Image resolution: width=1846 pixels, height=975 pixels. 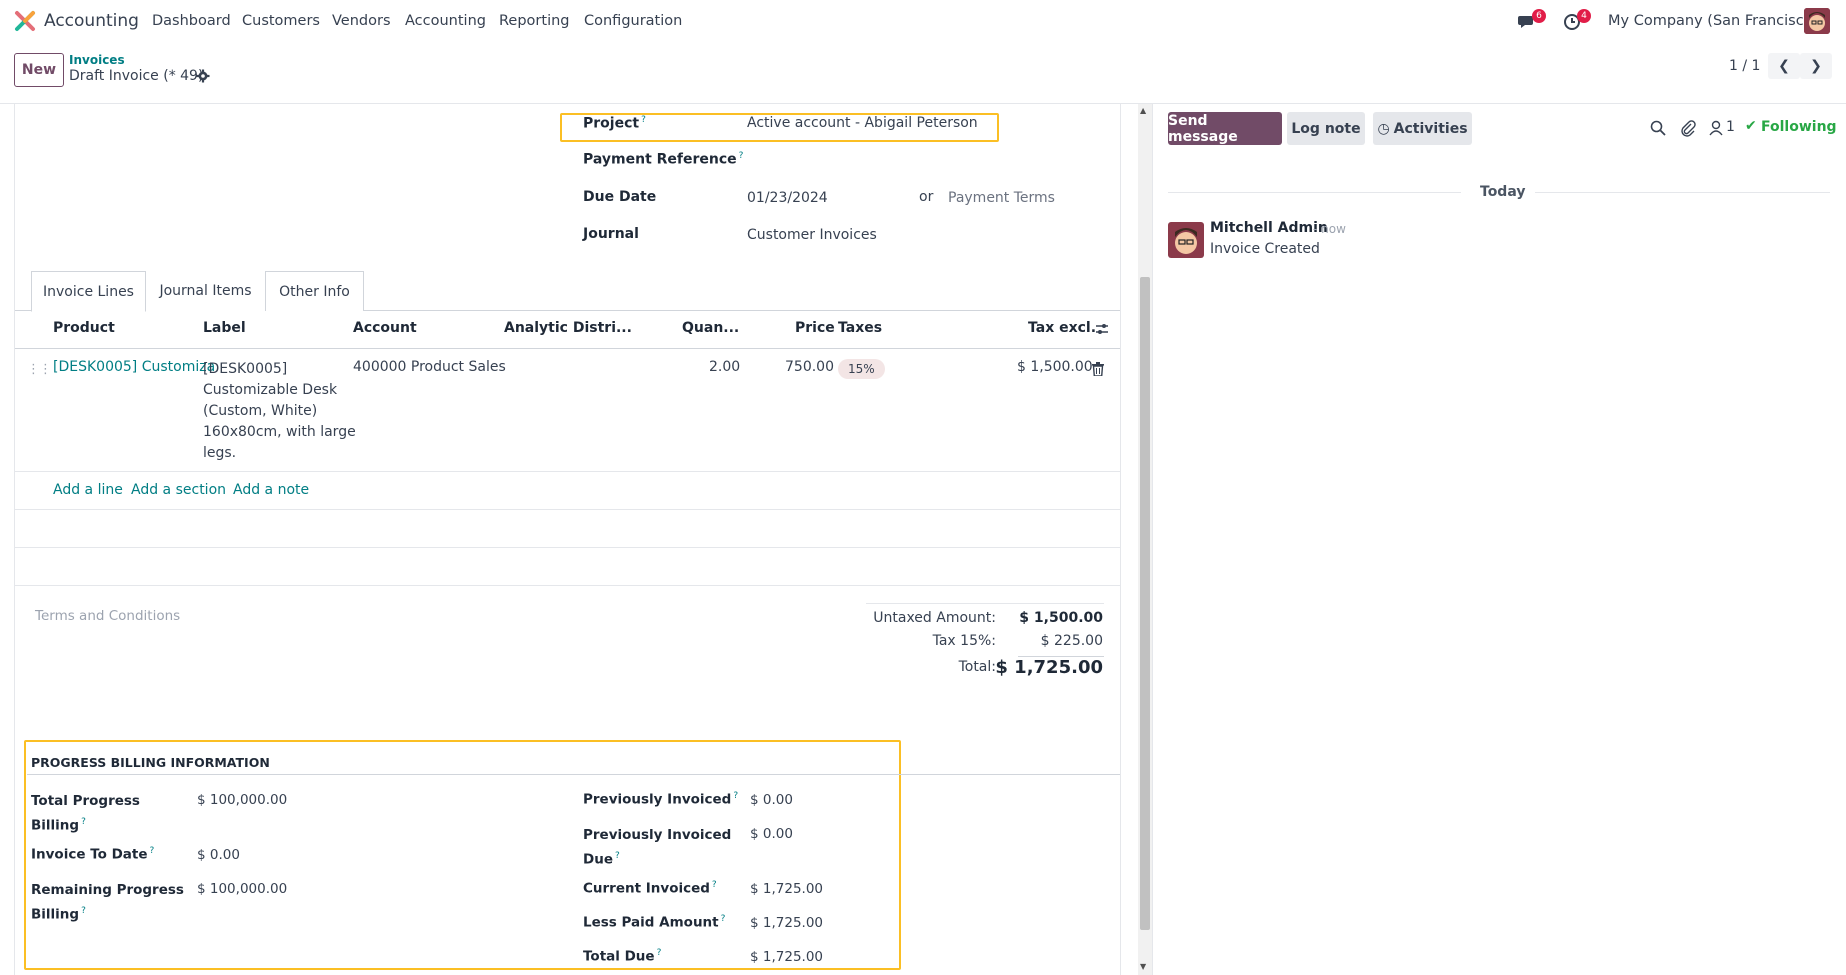 I want to click on payment-terms-field: Payment Terms, so click(x=1001, y=198).